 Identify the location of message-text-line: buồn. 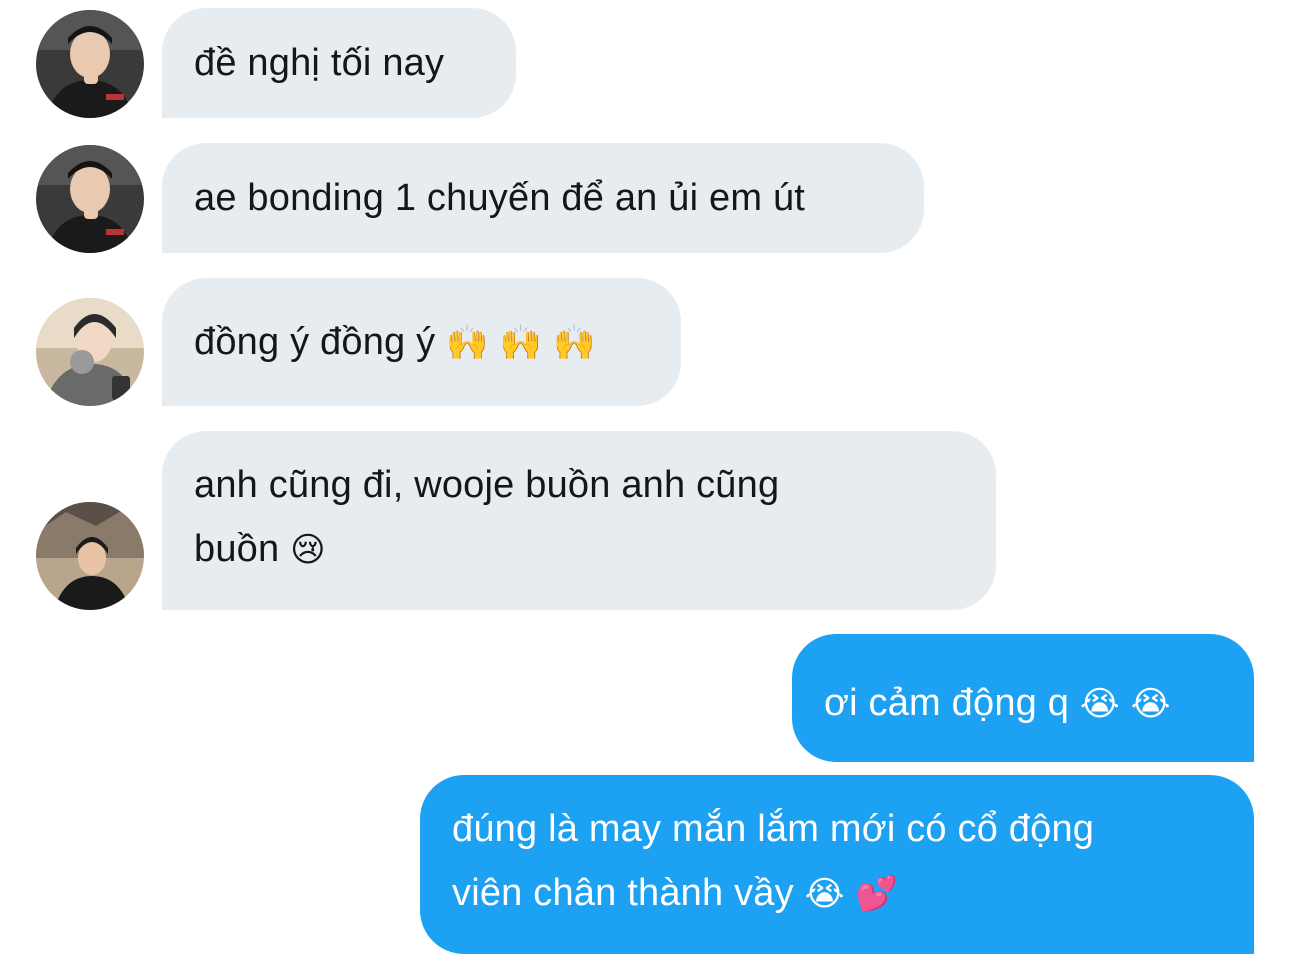
(242, 549).